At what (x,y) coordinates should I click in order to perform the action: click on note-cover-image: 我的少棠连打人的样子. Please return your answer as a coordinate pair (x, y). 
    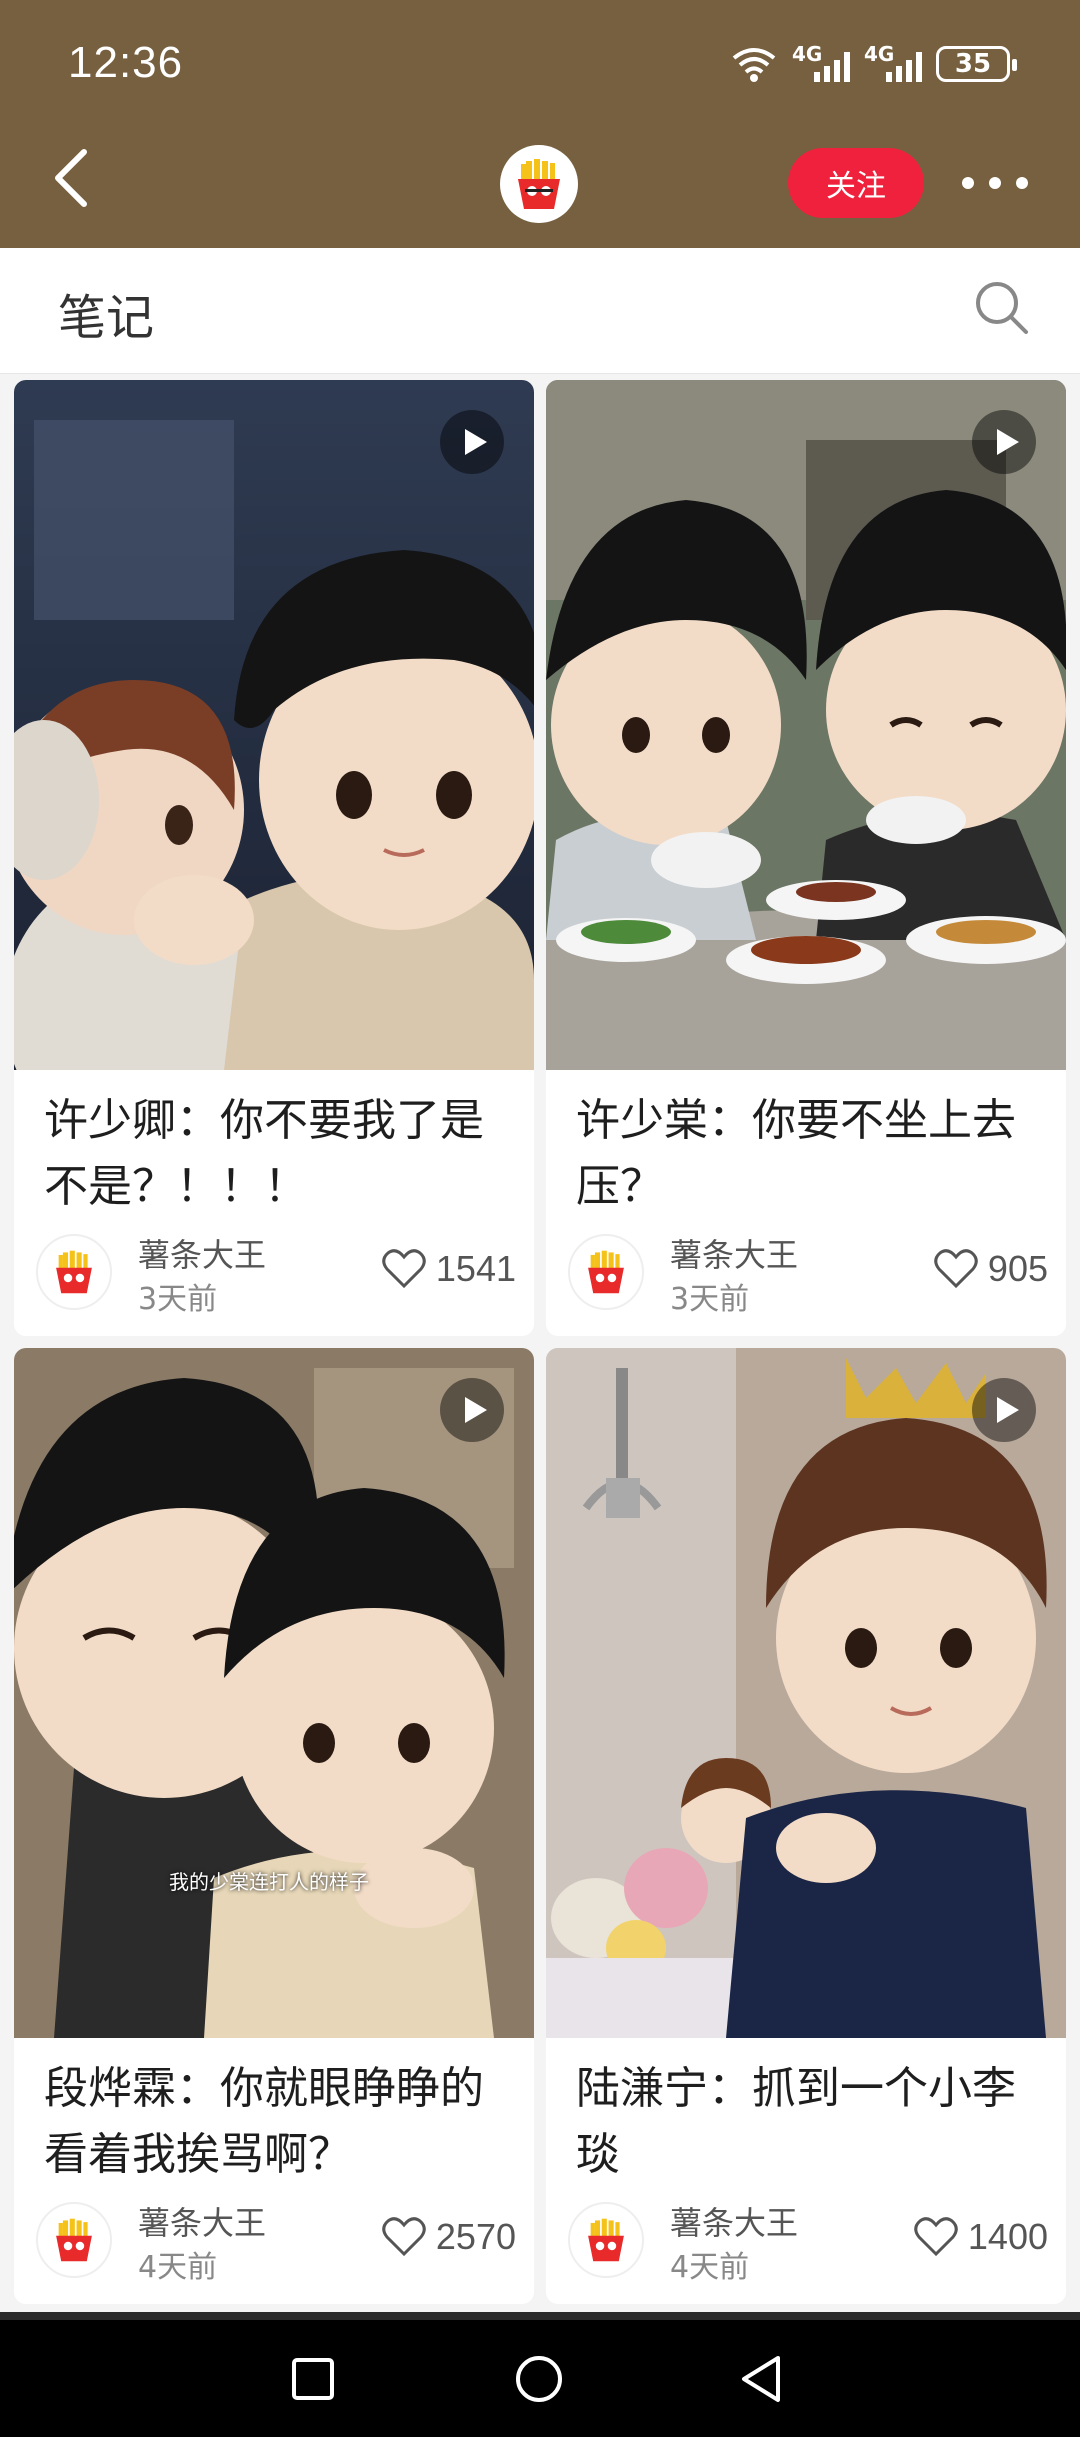
    Looking at the image, I should click on (274, 1693).